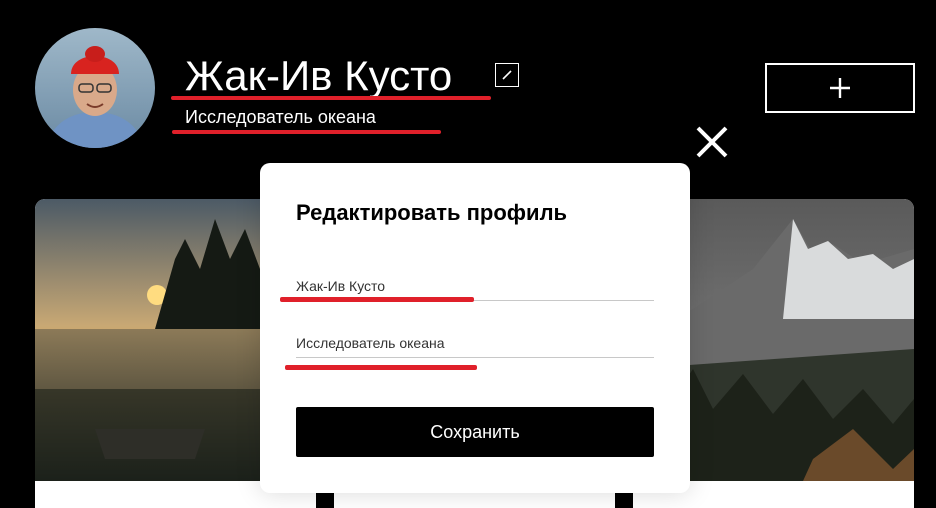  I want to click on name-input-underline, so click(377, 299).